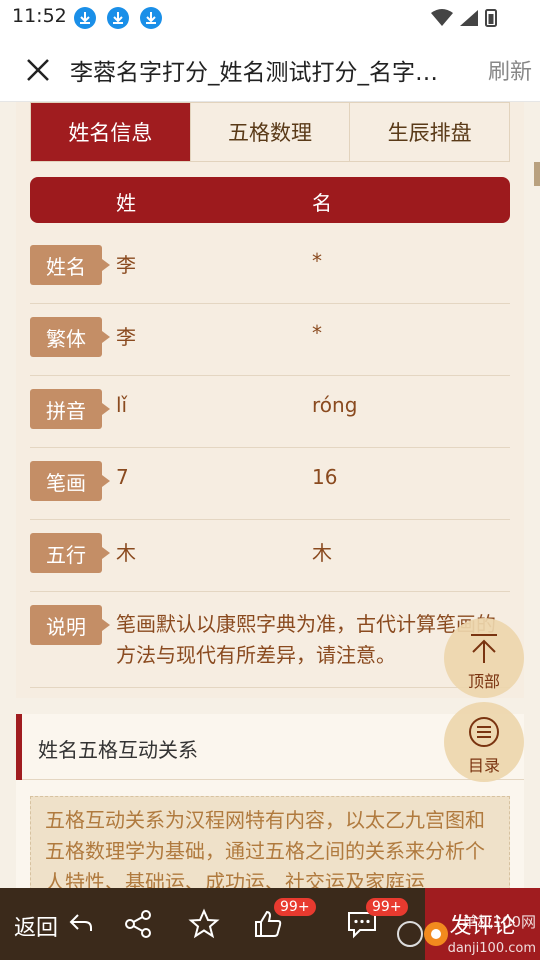  I want to click on watermark-logo, so click(422, 934).